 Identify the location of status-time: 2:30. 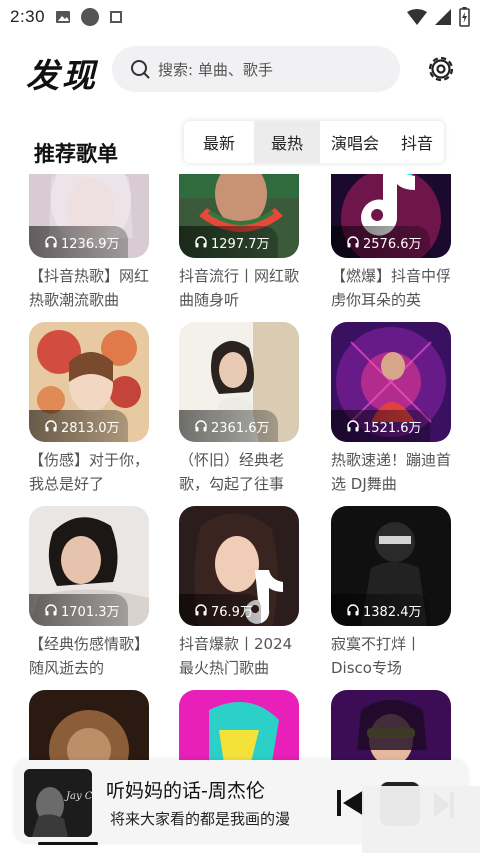
(28, 16).